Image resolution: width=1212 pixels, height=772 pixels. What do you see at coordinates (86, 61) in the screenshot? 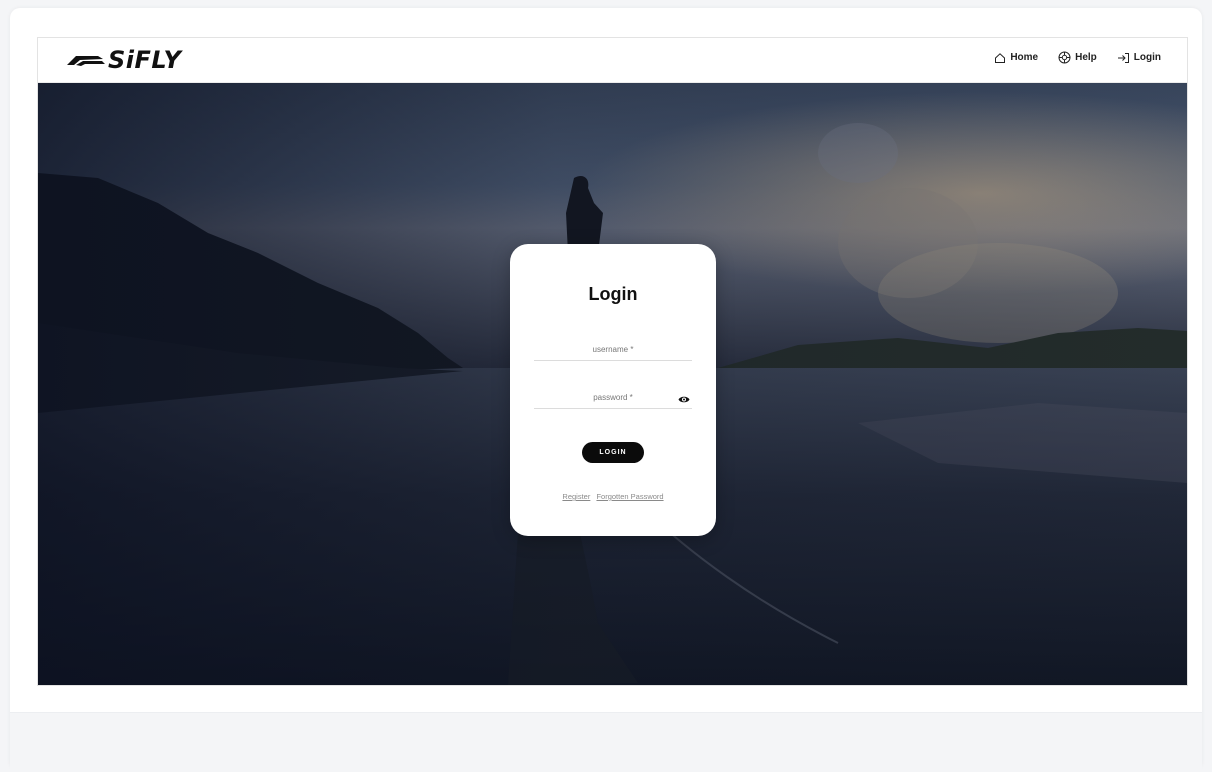
I see `logo-wing-icon` at bounding box center [86, 61].